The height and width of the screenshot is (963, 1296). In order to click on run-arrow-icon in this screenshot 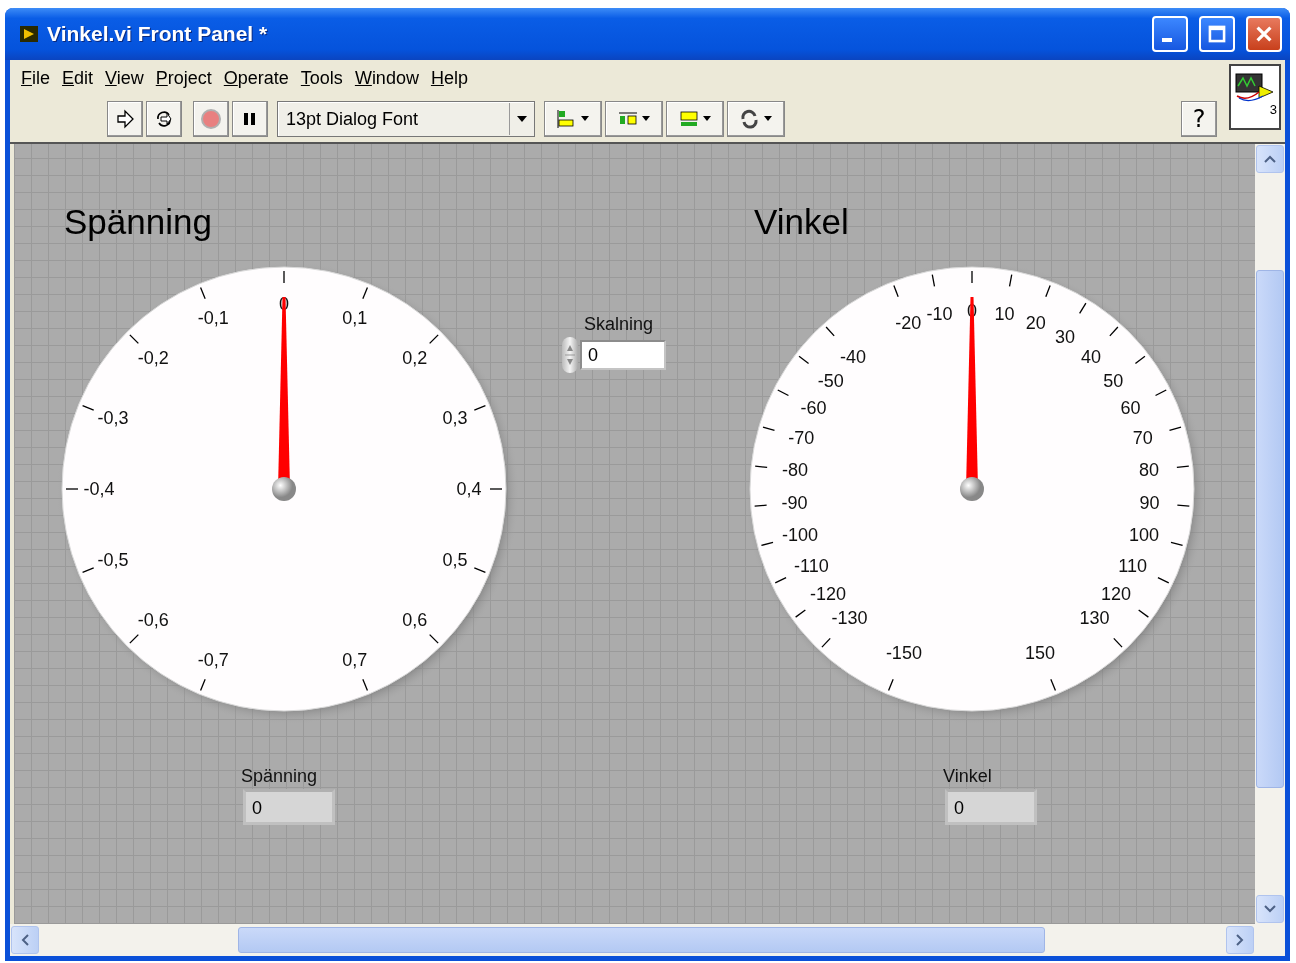, I will do `click(125, 119)`.